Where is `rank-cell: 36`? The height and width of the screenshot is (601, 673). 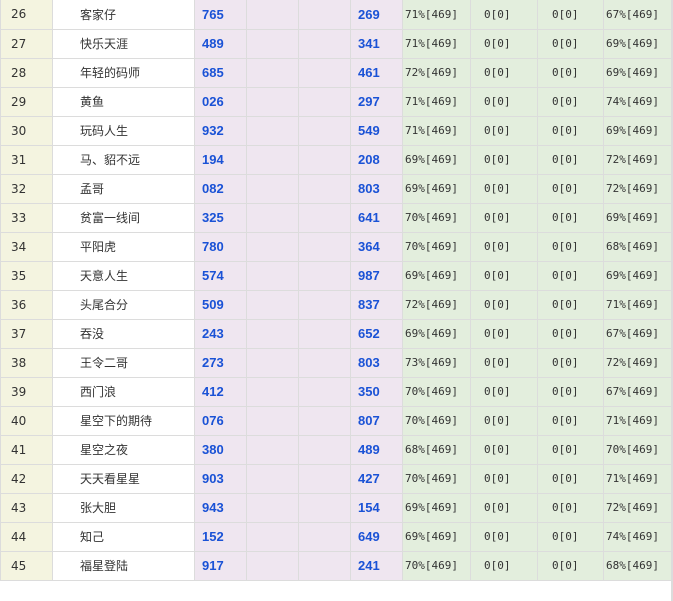
rank-cell: 36 is located at coordinates (26, 304).